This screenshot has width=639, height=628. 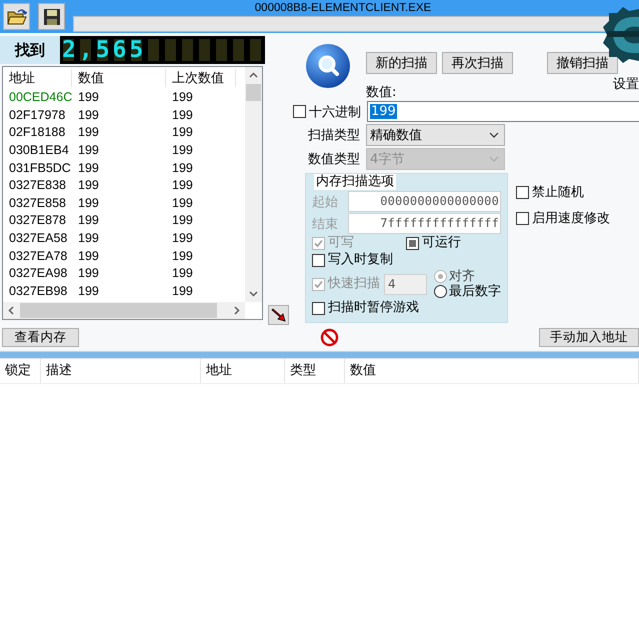 I want to click on vertical-scrollbar, so click(x=253, y=184).